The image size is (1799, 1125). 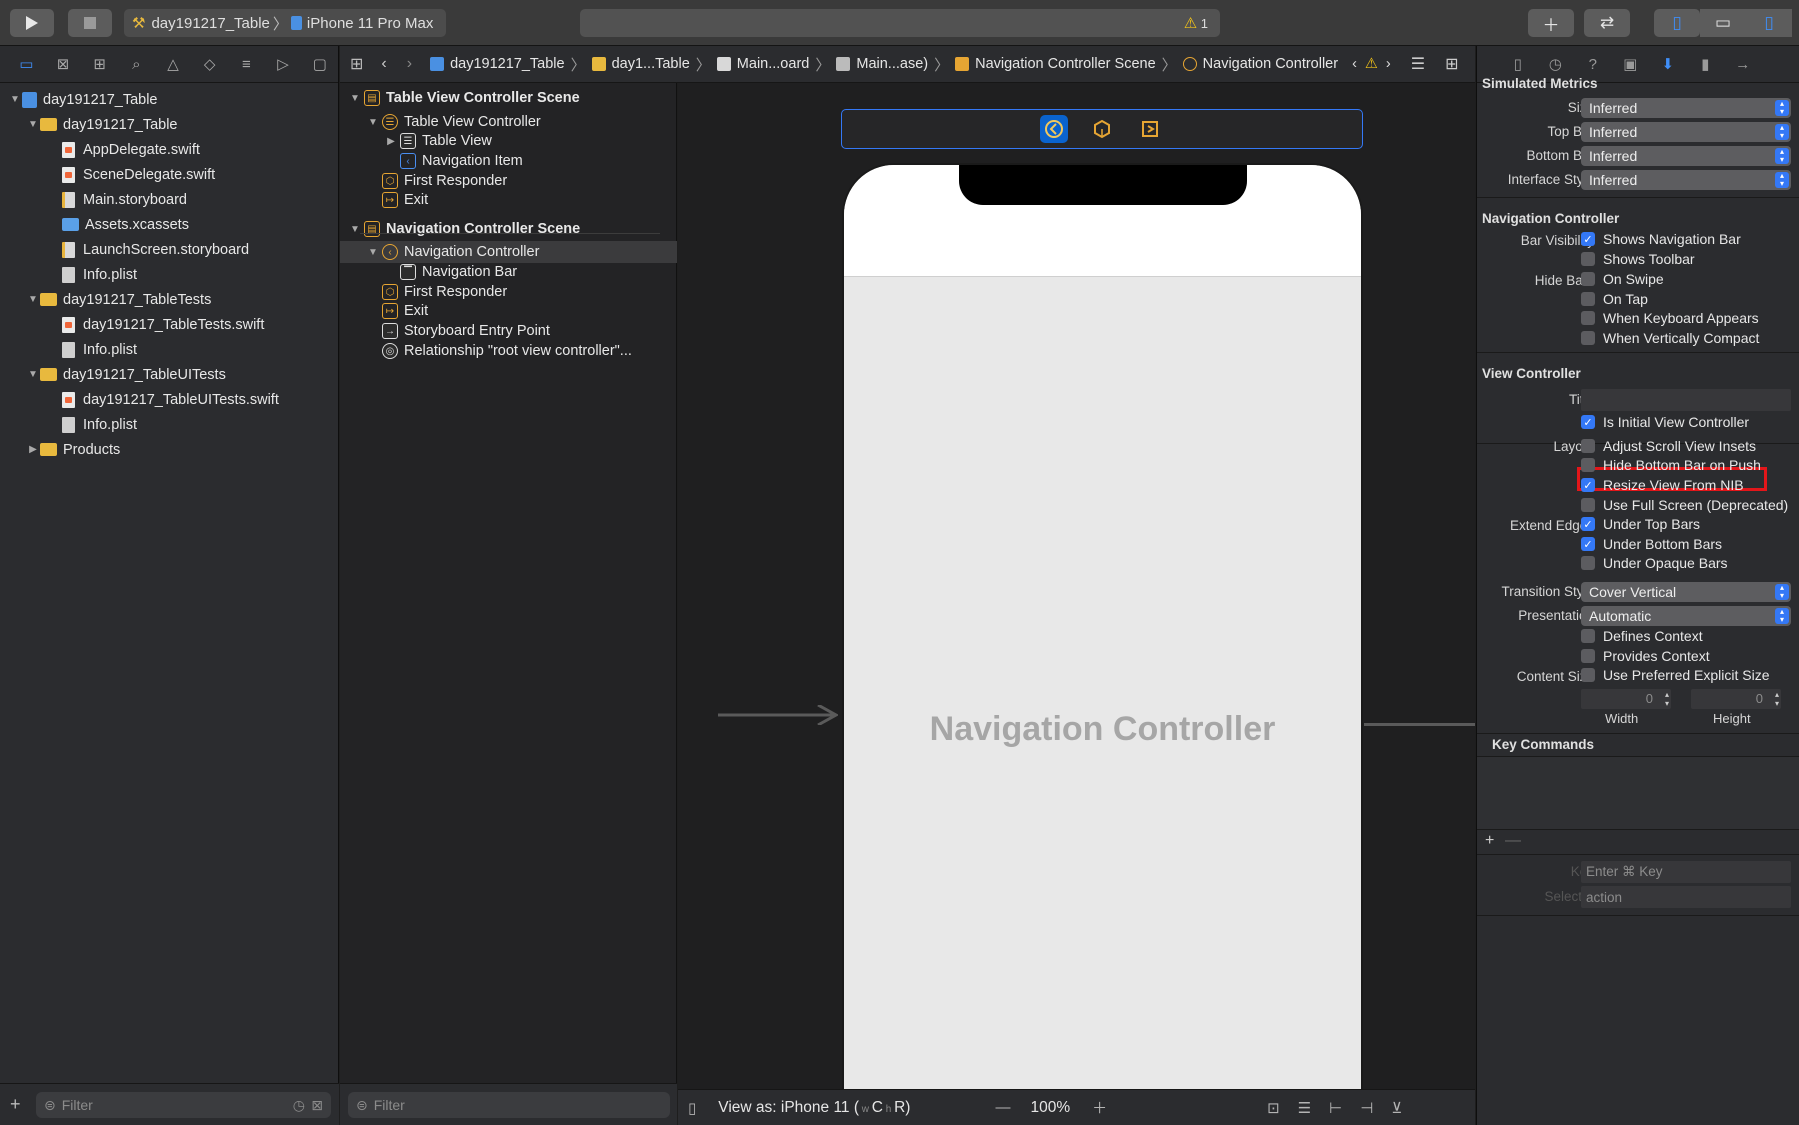 What do you see at coordinates (285, 23) in the screenshot?
I see `scheme-selector: ⚒ day191217_Table 〉 iPhone 11 Pro Max` at bounding box center [285, 23].